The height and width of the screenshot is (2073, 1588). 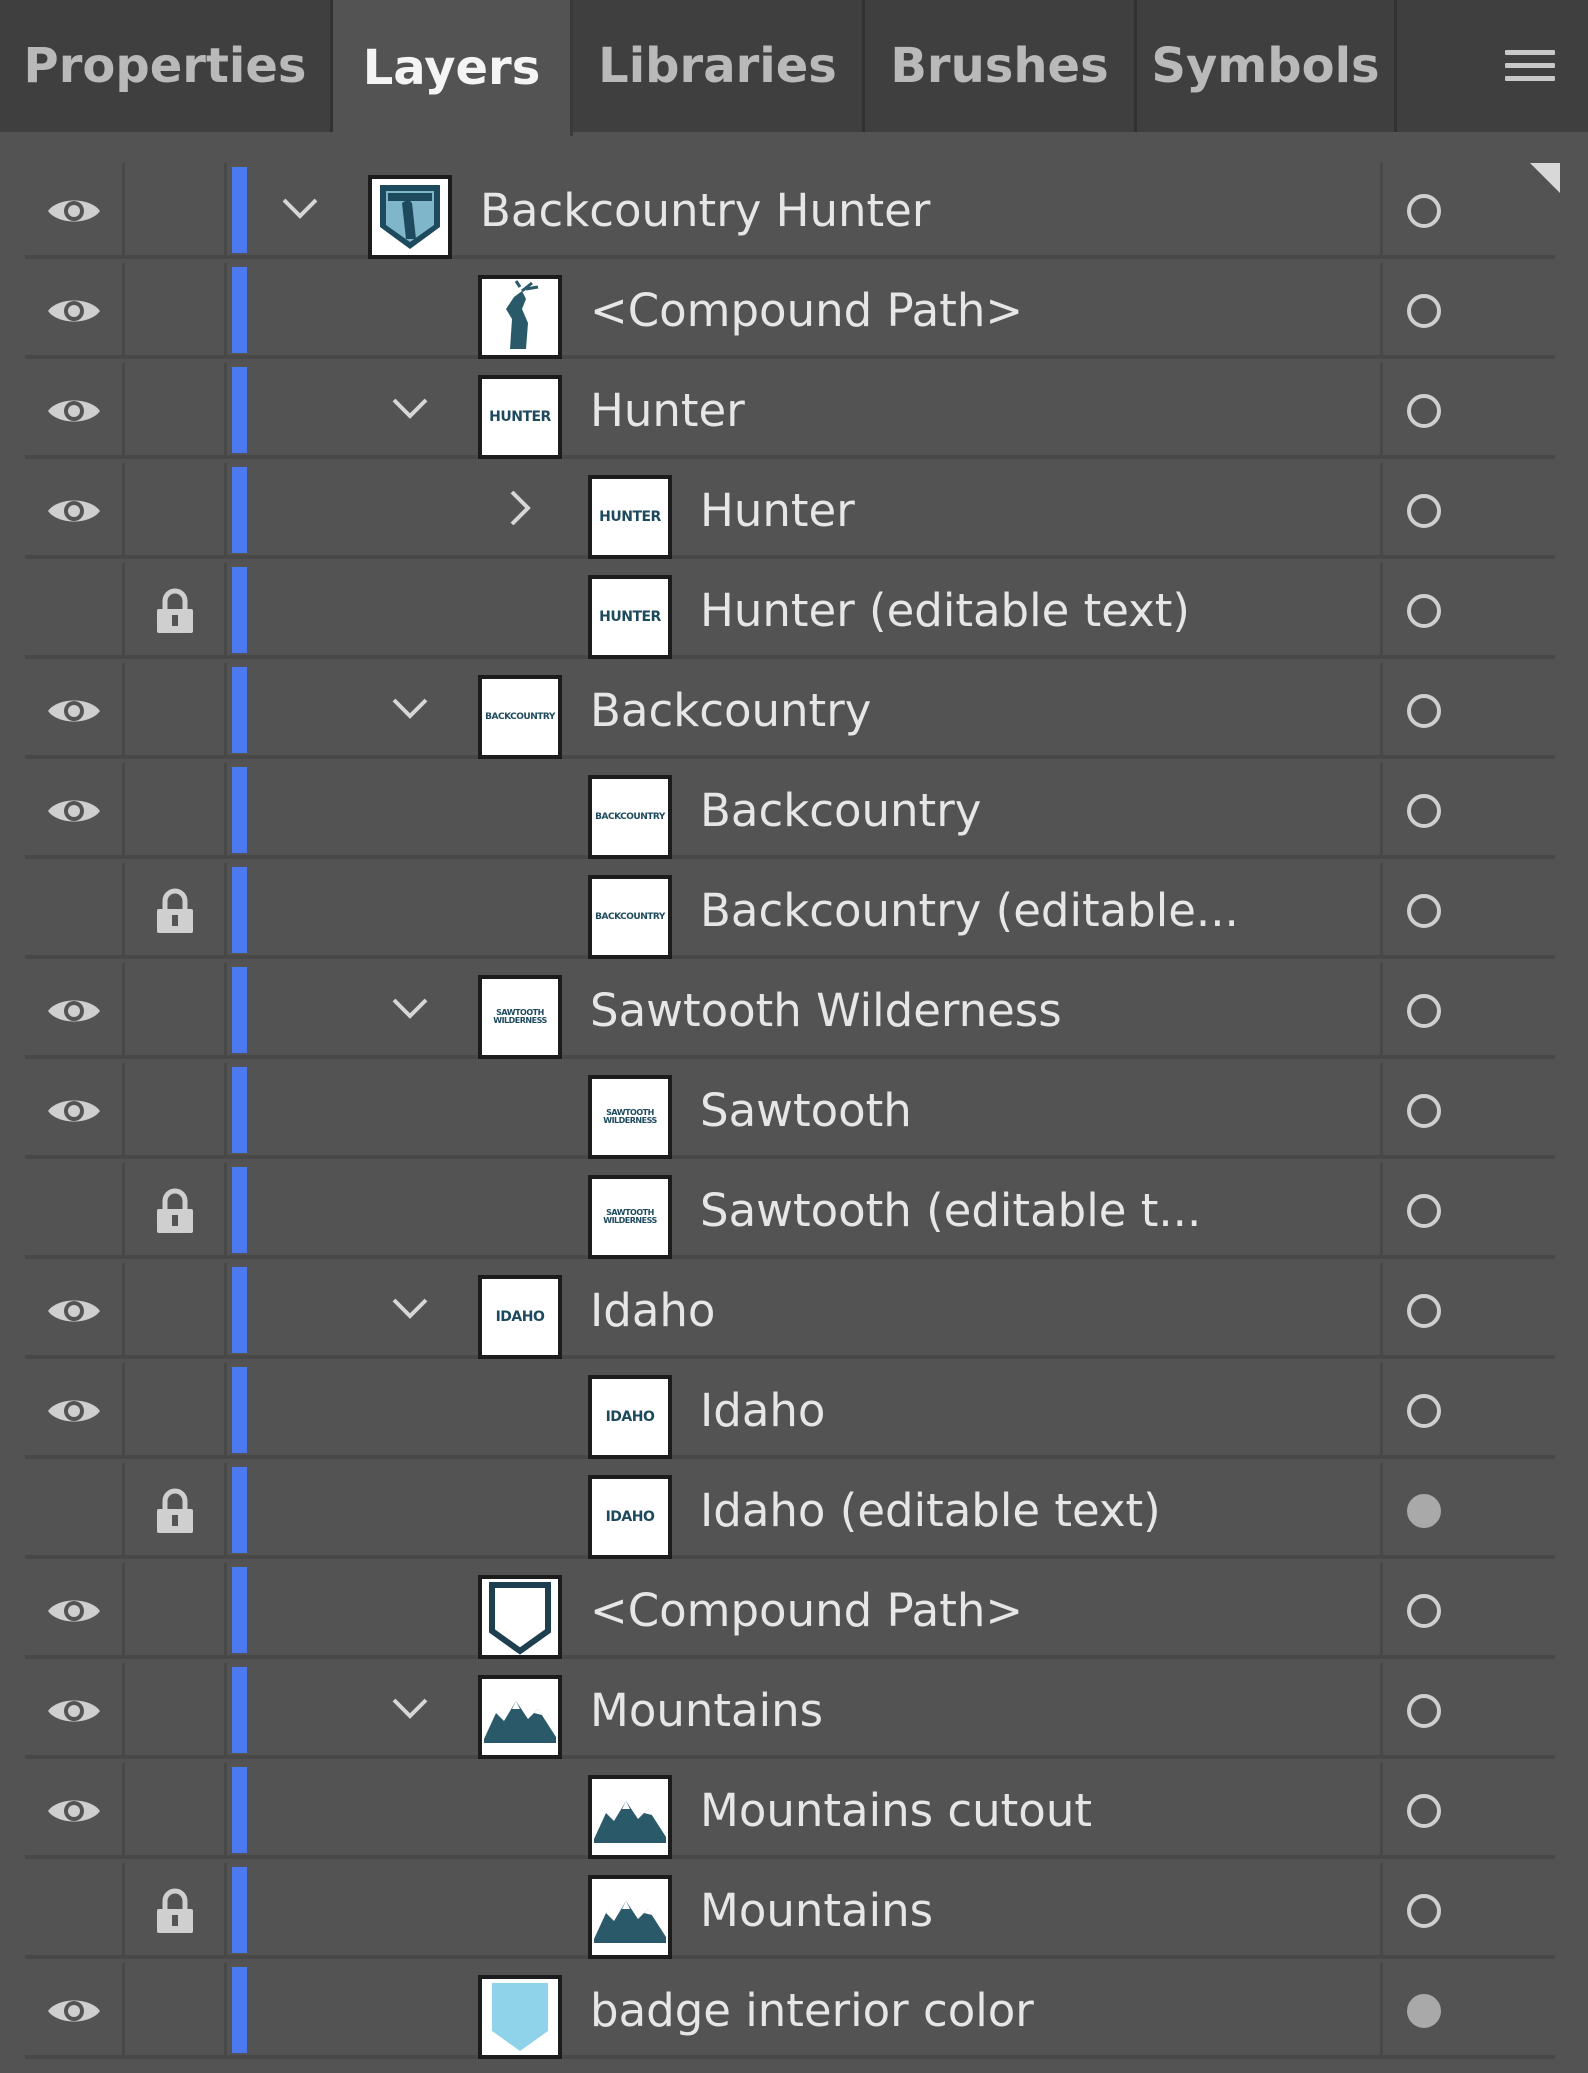 I want to click on layer-name: Mountains cutout, so click(x=896, y=1811).